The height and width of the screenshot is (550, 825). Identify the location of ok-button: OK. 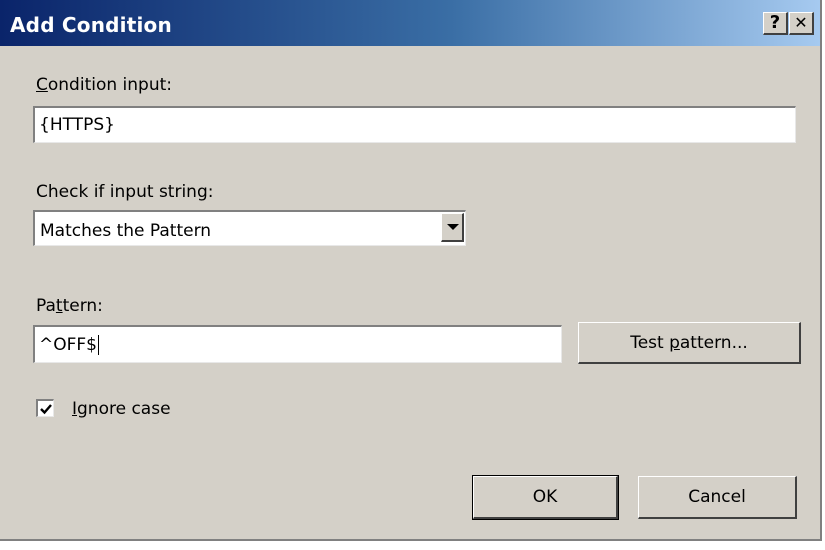
(545, 497).